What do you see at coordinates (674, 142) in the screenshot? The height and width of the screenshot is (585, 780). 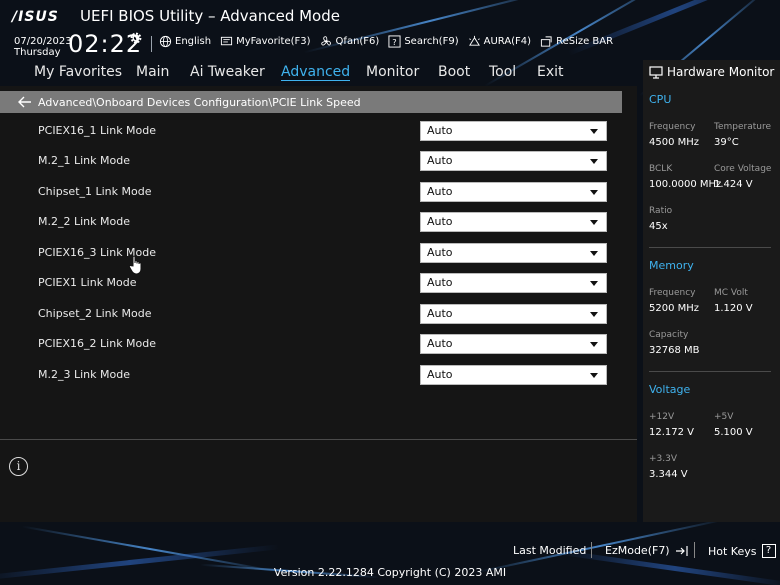 I see `cpu-frequency-value: 4500 MHz` at bounding box center [674, 142].